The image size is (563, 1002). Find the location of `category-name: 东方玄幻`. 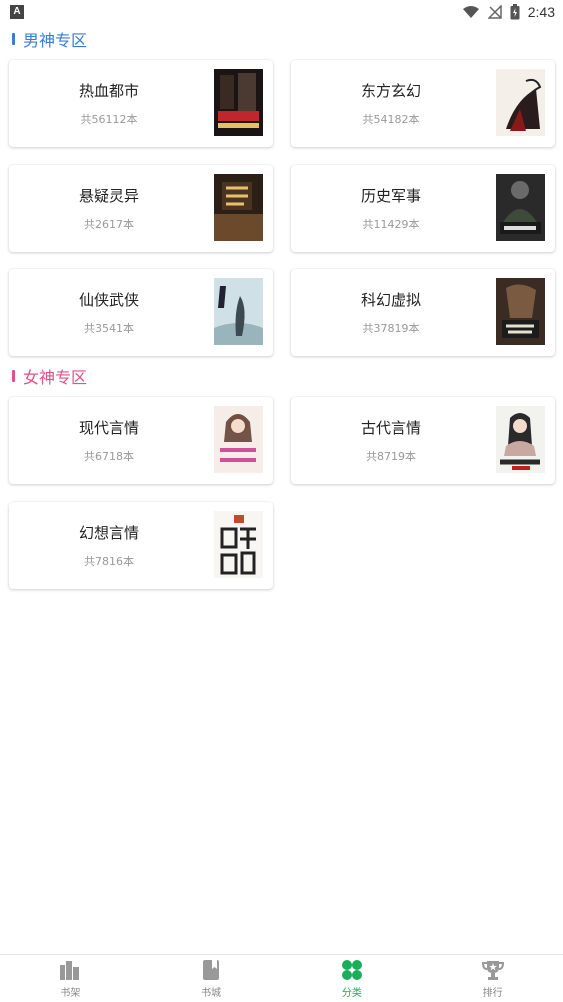

category-name: 东方玄幻 is located at coordinates (390, 91).